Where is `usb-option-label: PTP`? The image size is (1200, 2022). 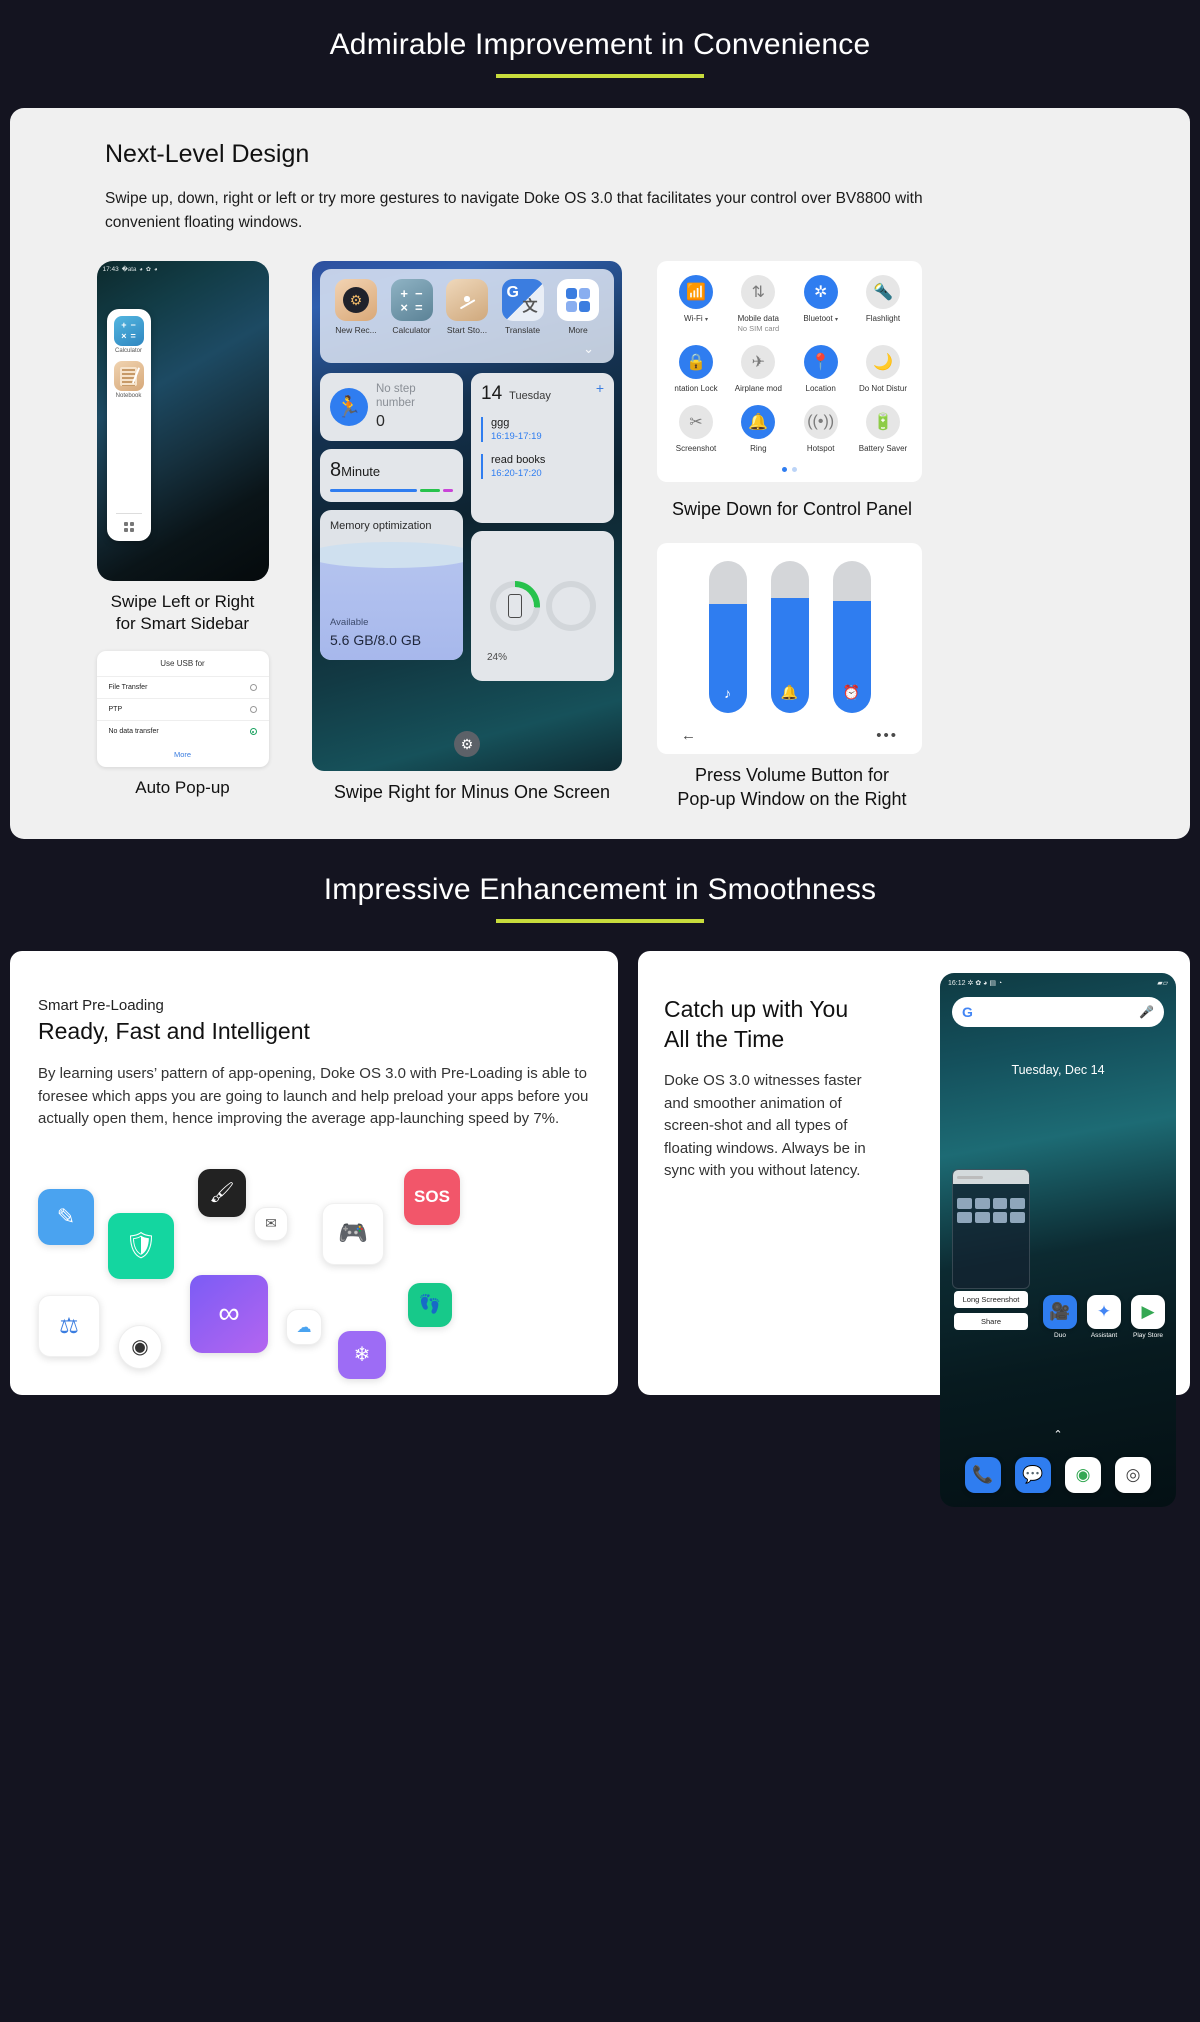
usb-option-label: PTP is located at coordinates (115, 710).